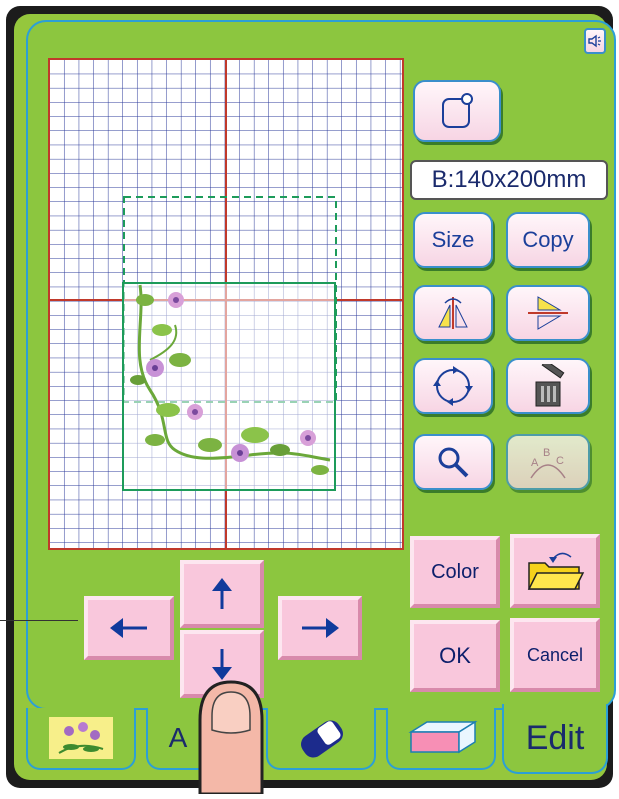 The height and width of the screenshot is (799, 619). What do you see at coordinates (535, 463) in the screenshot?
I see `svg-text: A` at bounding box center [535, 463].